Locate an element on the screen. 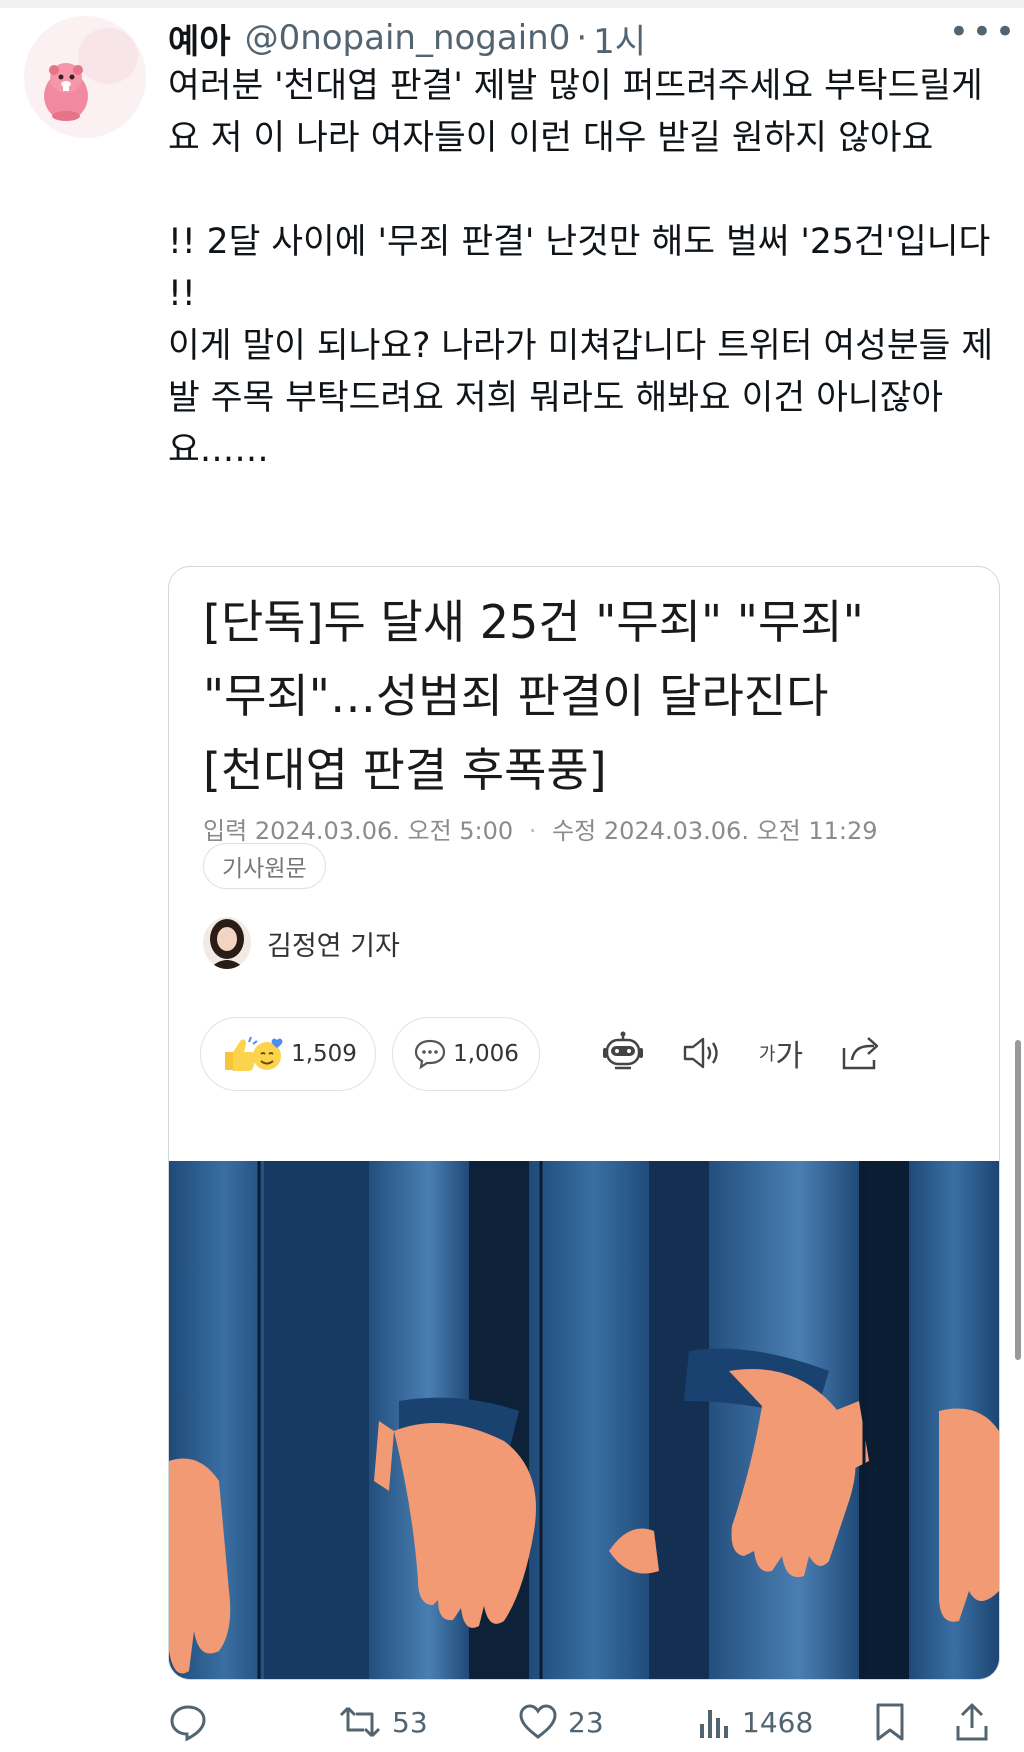 This screenshot has width=1024, height=1752. comment-button: 1,006 is located at coordinates (466, 1054).